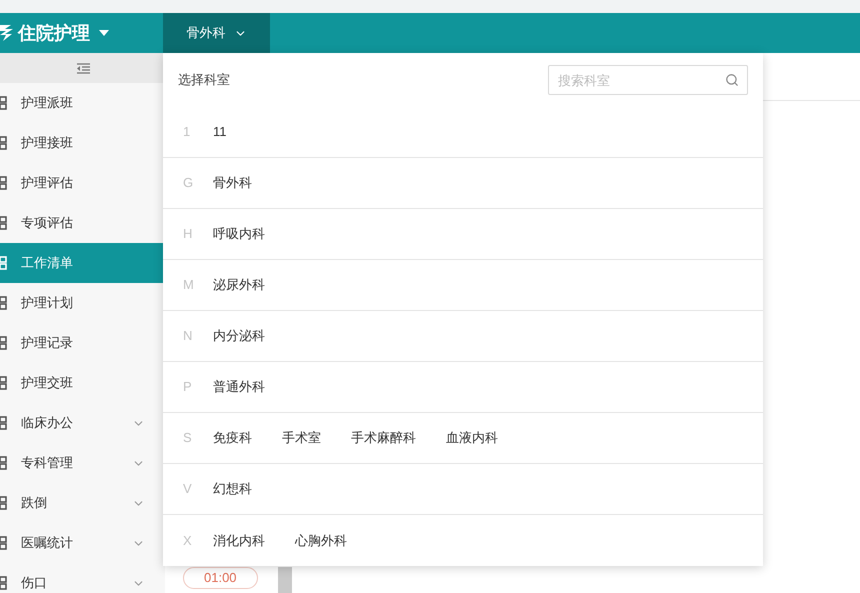 The height and width of the screenshot is (593, 860). What do you see at coordinates (82, 143) in the screenshot?
I see `sidebar-item: 护理接班` at bounding box center [82, 143].